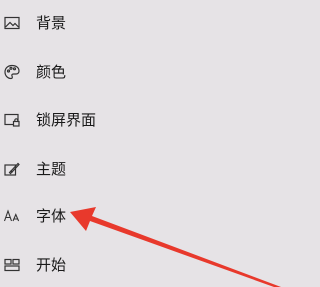  I want to click on nav-item-lock-screen: 锁屏界面, so click(140, 120).